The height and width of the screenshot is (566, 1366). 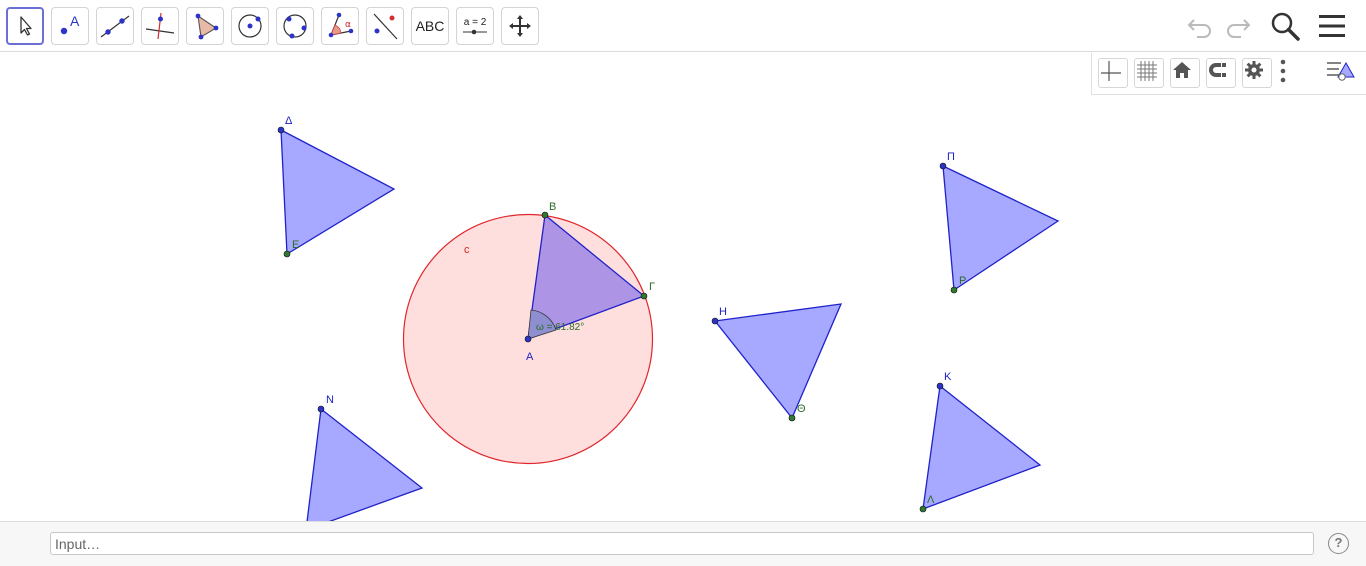 I want to click on menu-icon, so click(x=1332, y=26).